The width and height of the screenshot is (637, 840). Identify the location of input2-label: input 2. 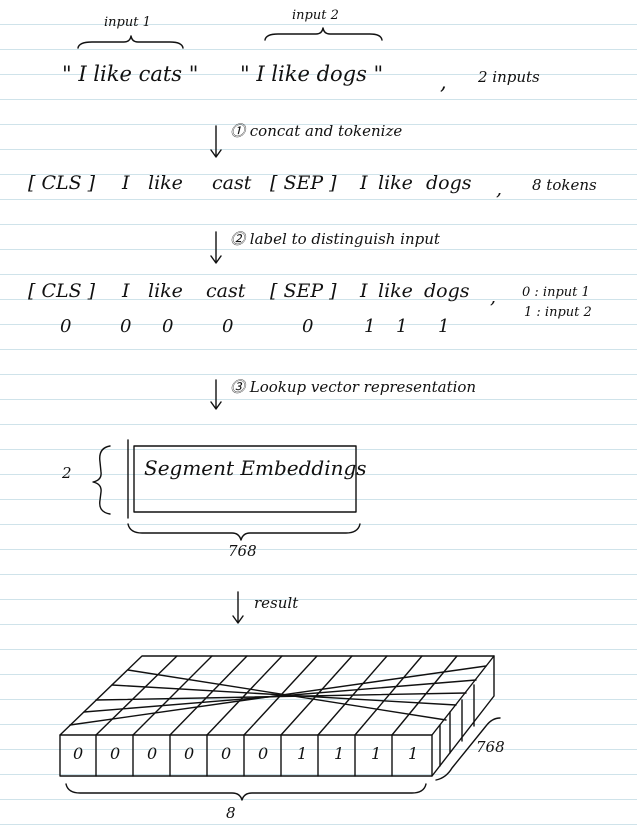
(315, 15).